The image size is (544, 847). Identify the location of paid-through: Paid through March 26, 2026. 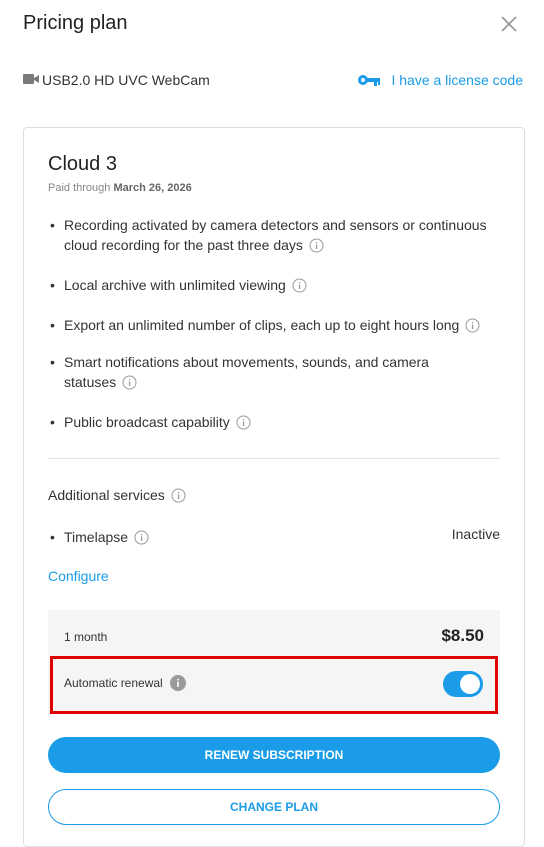
(120, 188).